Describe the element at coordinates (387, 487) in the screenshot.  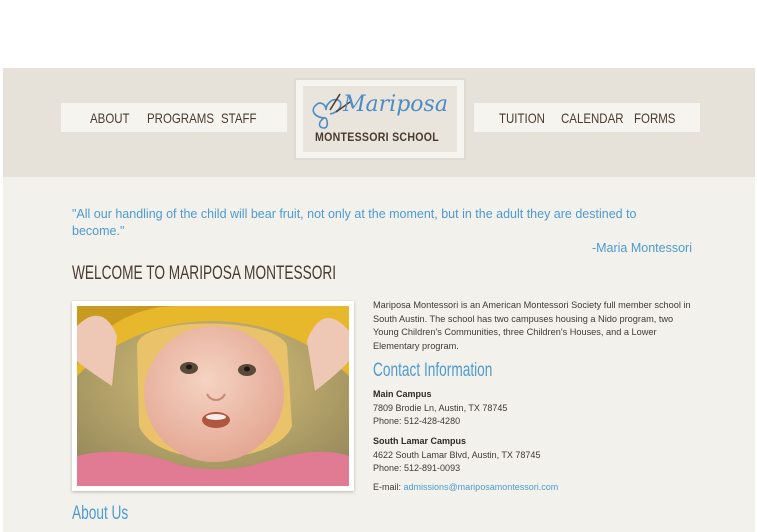
I see `email-label: E-mail:` at that location.